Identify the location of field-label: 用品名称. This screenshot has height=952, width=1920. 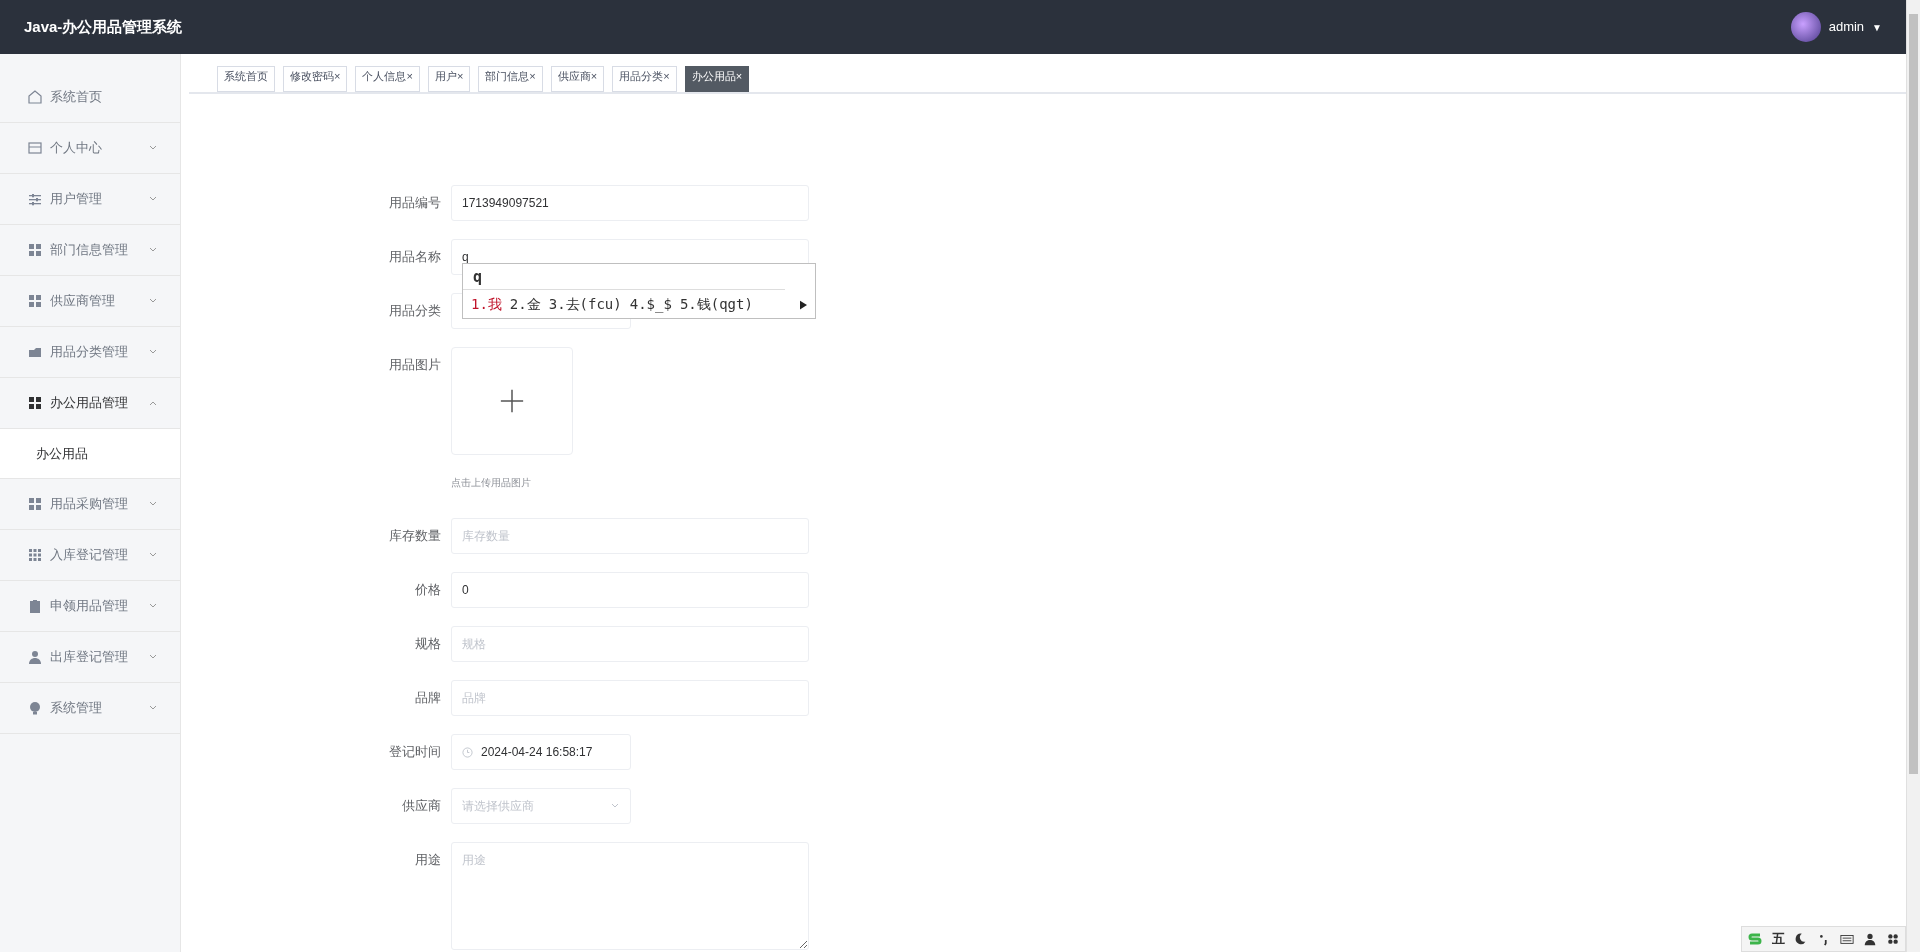
(415, 257).